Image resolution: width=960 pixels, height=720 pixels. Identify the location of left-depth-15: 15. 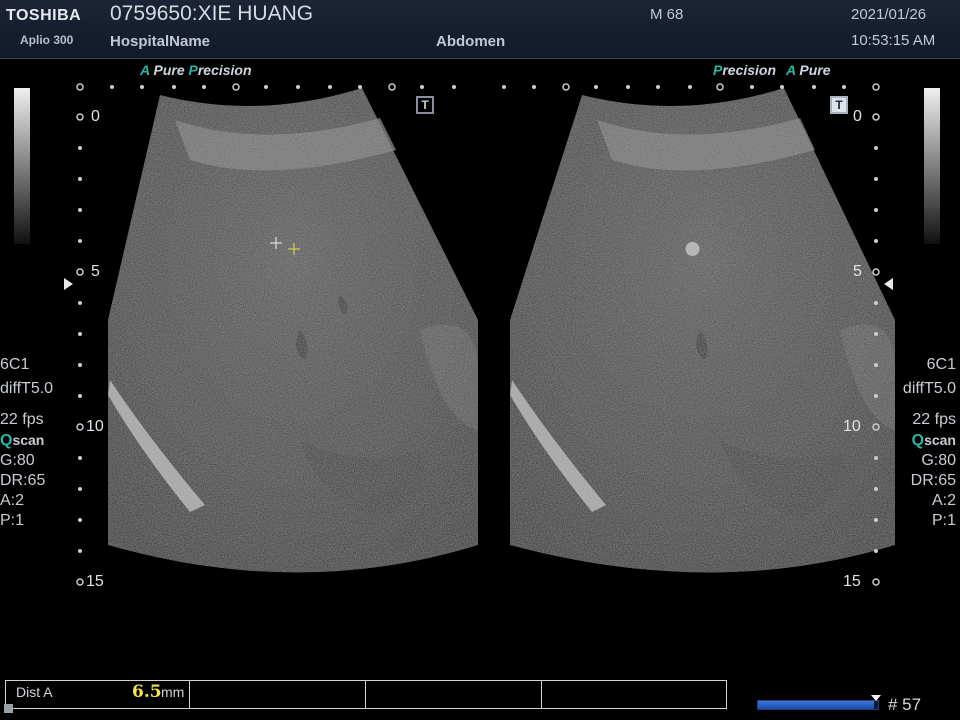
(95, 581).